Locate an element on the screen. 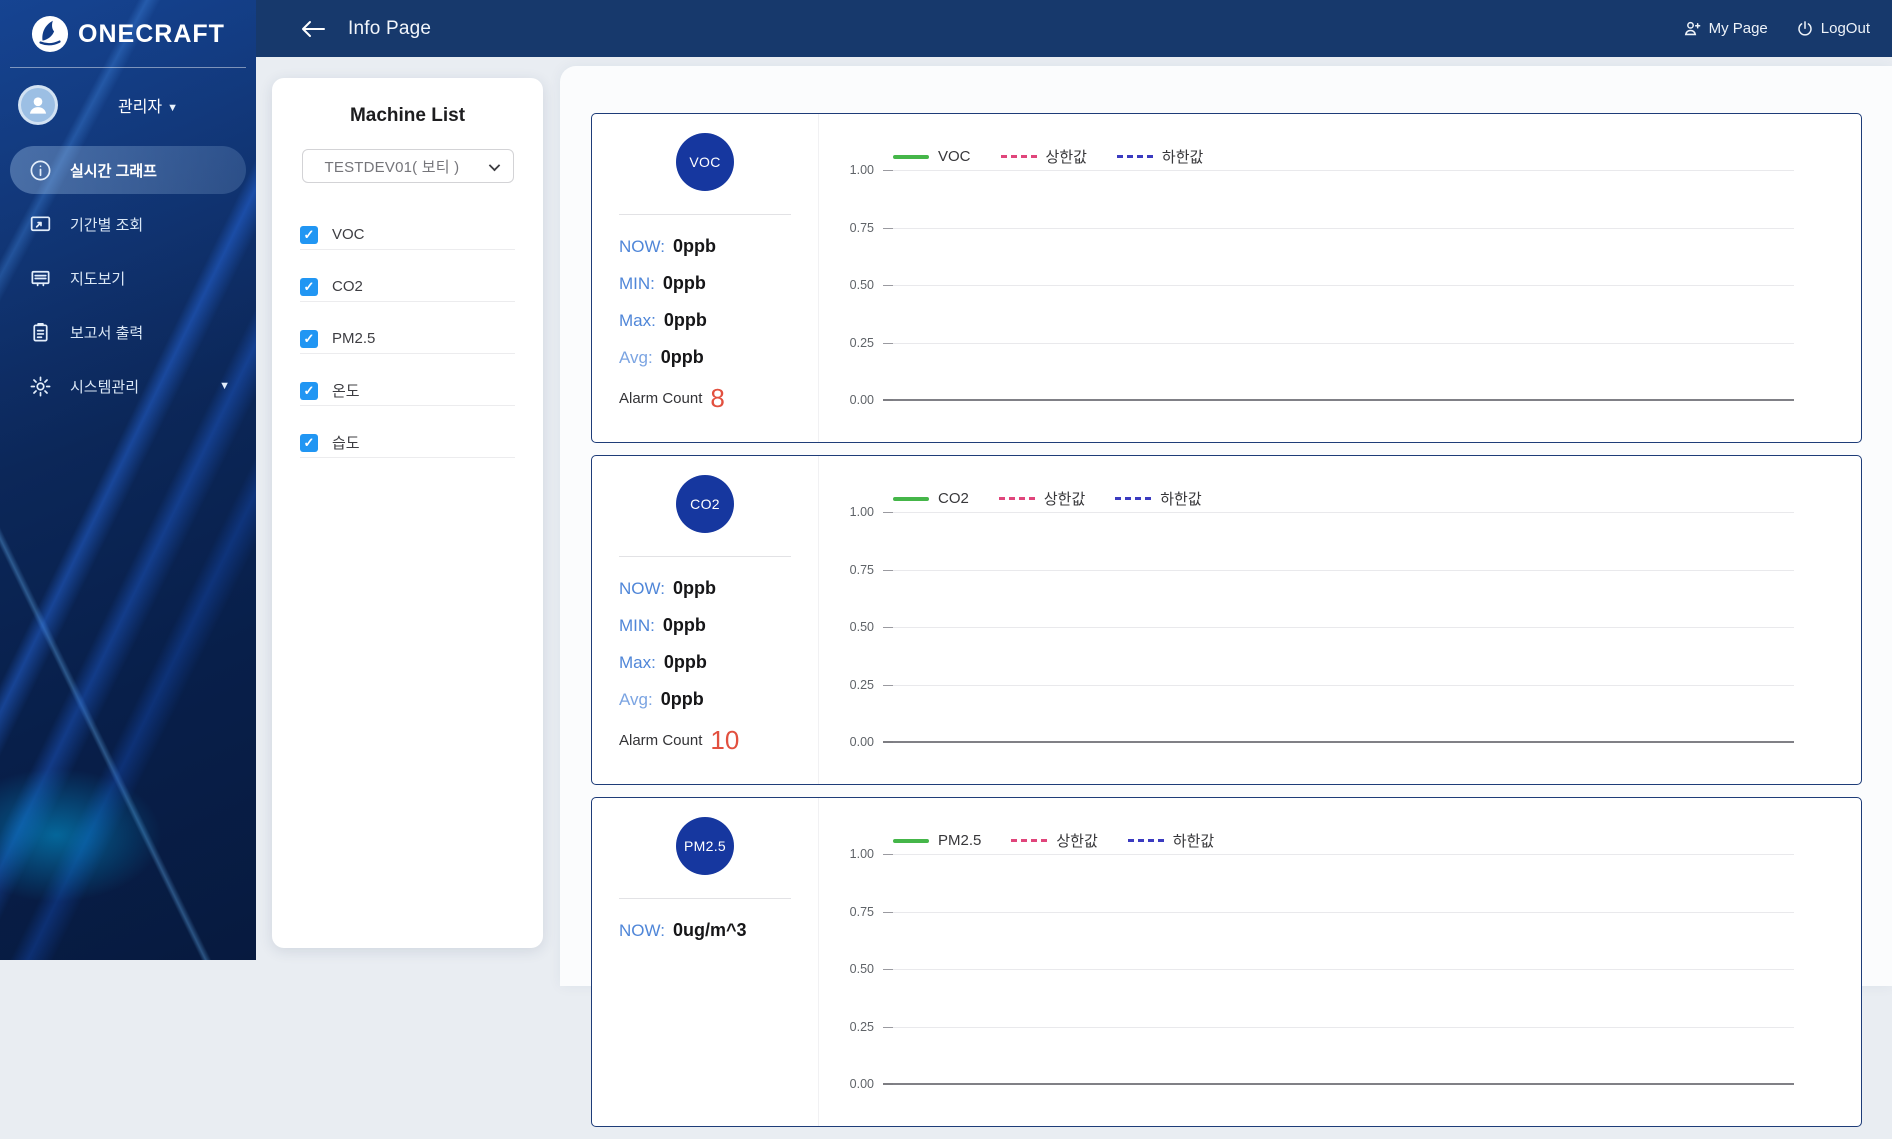 The height and width of the screenshot is (1139, 1892). onecraft-sail-icon is located at coordinates (50, 34).